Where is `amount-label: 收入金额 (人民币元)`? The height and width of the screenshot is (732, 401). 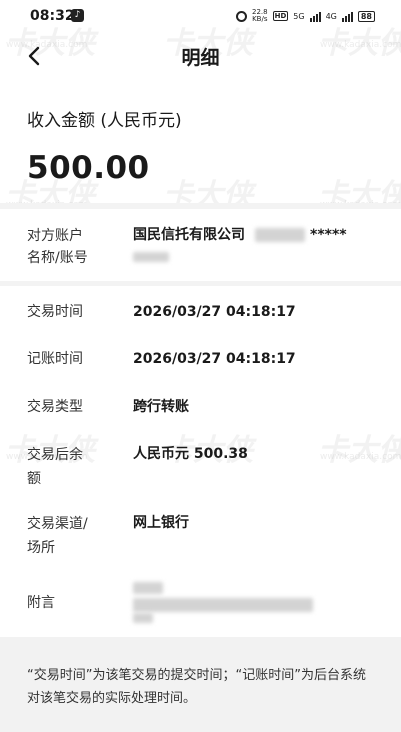 amount-label: 收入金额 (人民币元) is located at coordinates (104, 121).